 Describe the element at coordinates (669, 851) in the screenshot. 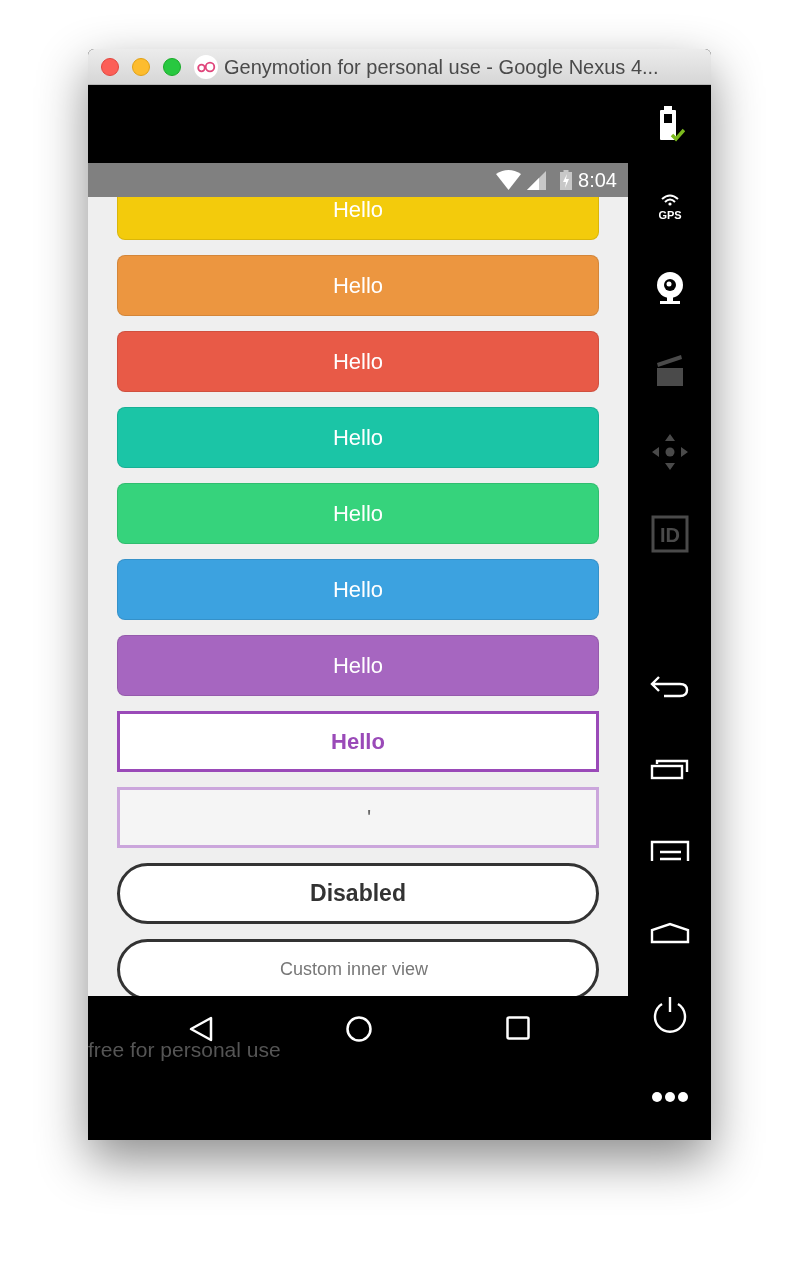

I see `menu-icon` at that location.